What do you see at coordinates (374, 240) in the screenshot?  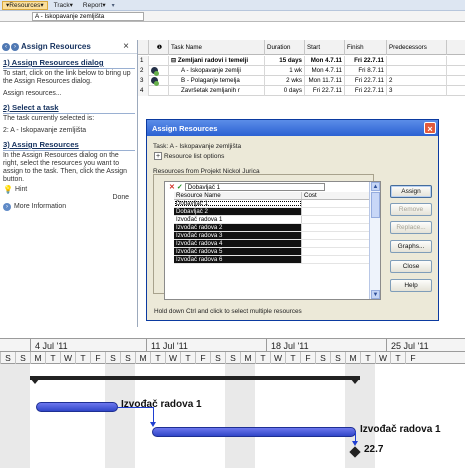 I see `resource-list-scrollbar: ▲ ▼` at bounding box center [374, 240].